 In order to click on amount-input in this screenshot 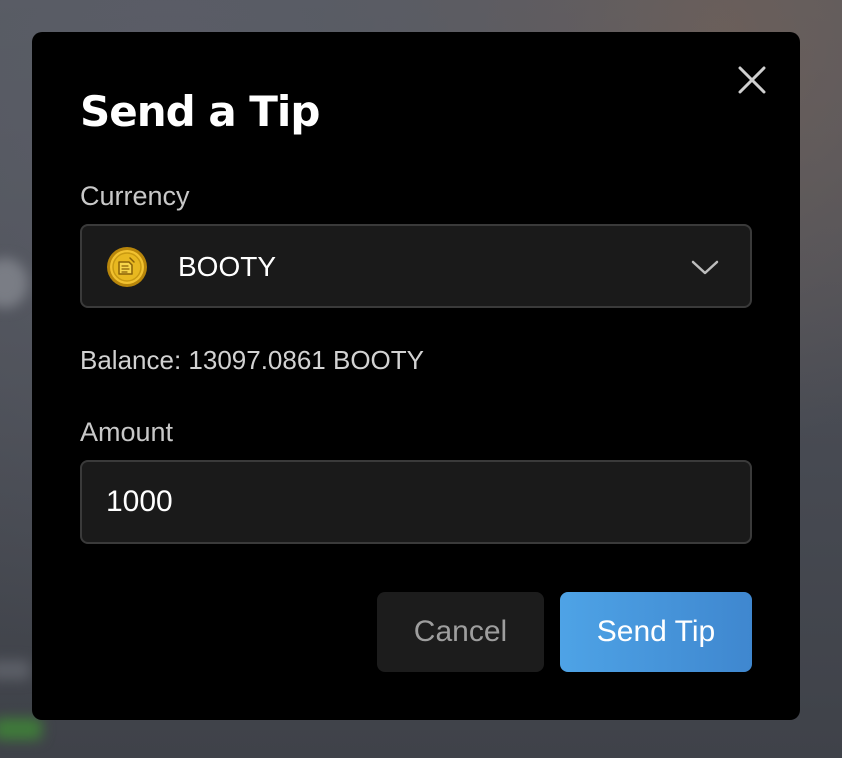, I will do `click(416, 502)`.